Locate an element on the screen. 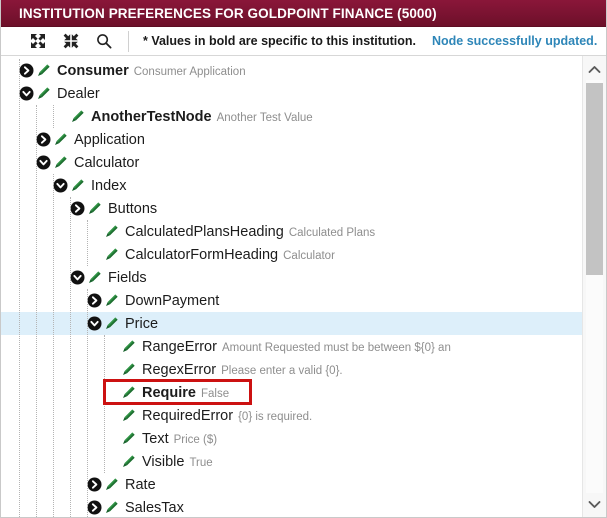 The image size is (607, 518). tree-row: Calculator is located at coordinates (291, 162).